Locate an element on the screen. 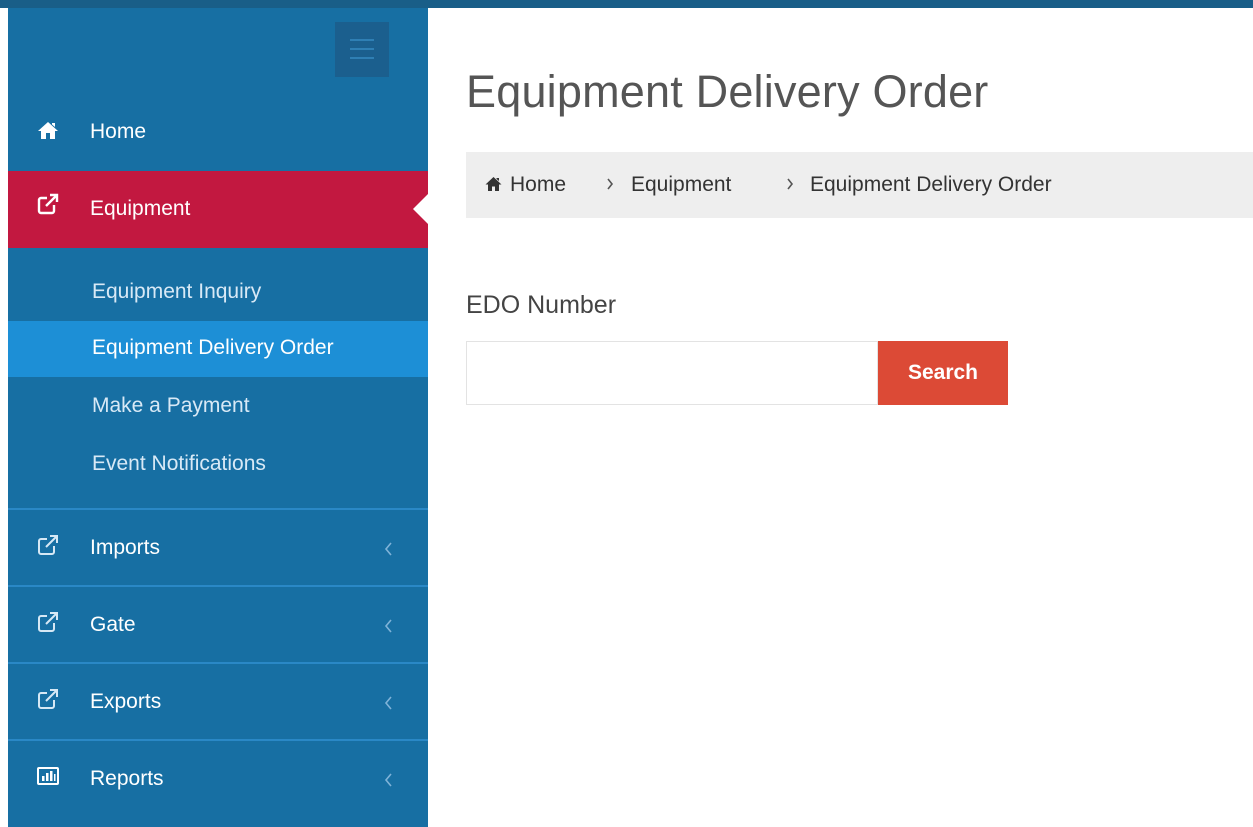 The image size is (1253, 827). sidebar-subitem-equipment-inquiry: Equipment Inquiry is located at coordinates (218, 293).